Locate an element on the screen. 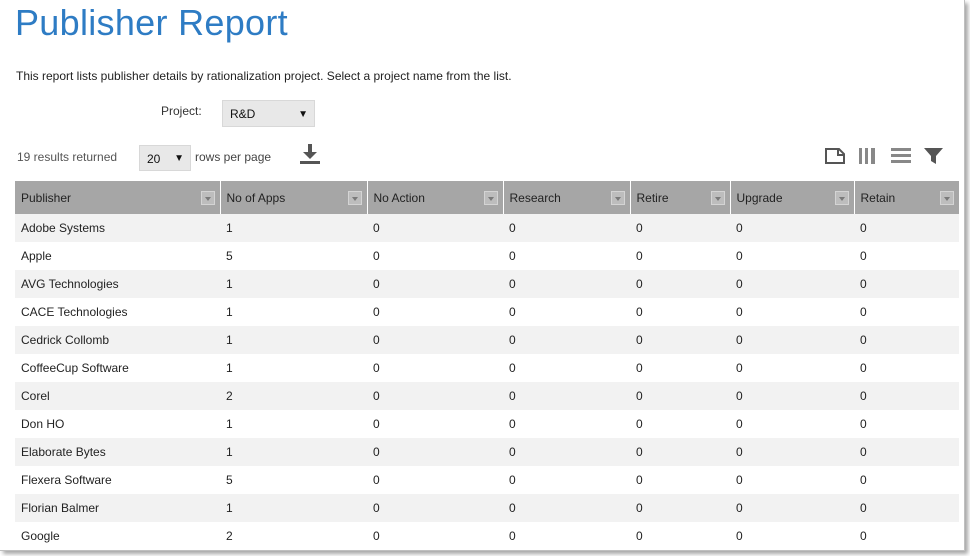 Image resolution: width=970 pixels, height=556 pixels. table-row: Elaborate Bytes 1 0 0 0 0 0 is located at coordinates (487, 452).